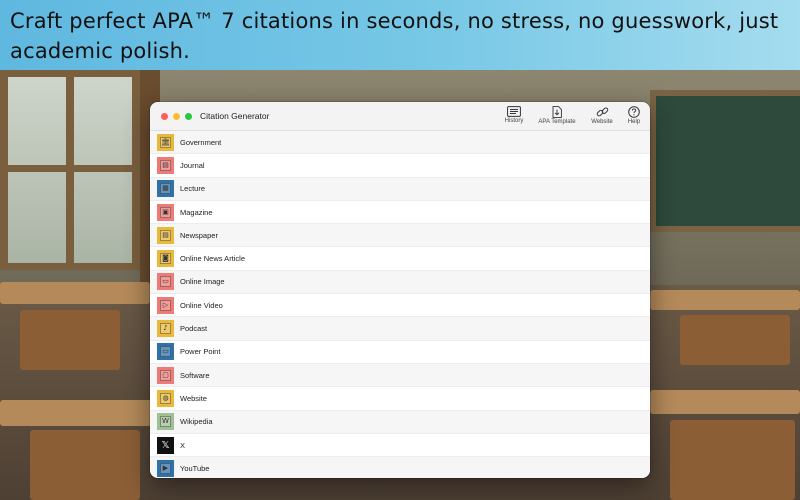 The image size is (800, 500). Describe the element at coordinates (634, 112) in the screenshot. I see `help-icon` at that location.